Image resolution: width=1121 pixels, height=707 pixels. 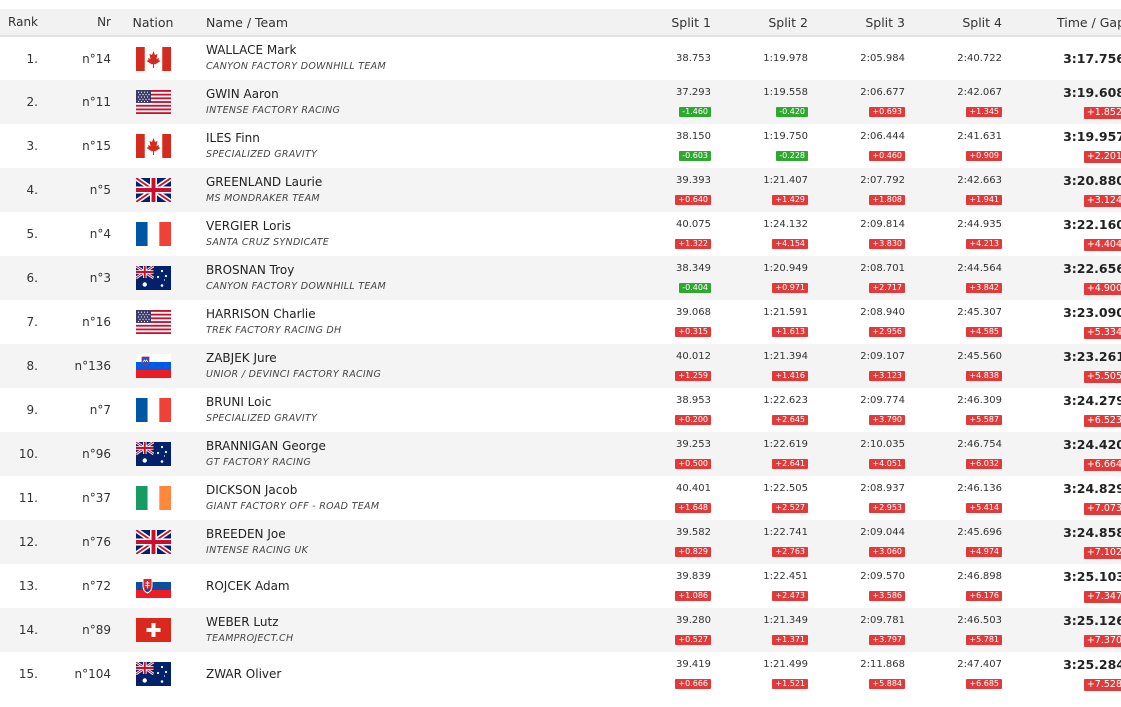 I want to click on split-time: 38.953, so click(x=693, y=400).